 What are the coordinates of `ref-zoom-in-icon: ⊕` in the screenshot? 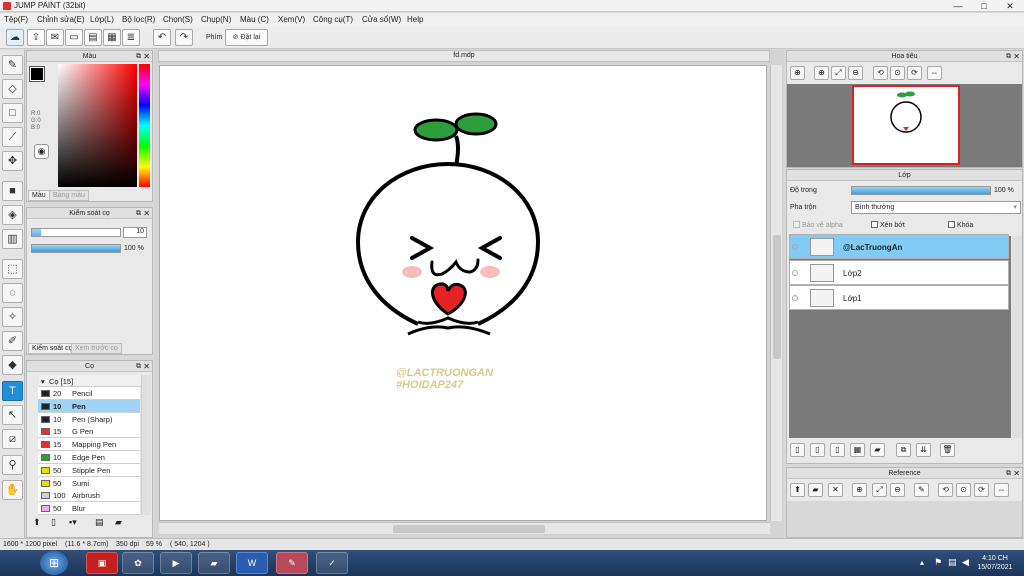 It's located at (859, 490).